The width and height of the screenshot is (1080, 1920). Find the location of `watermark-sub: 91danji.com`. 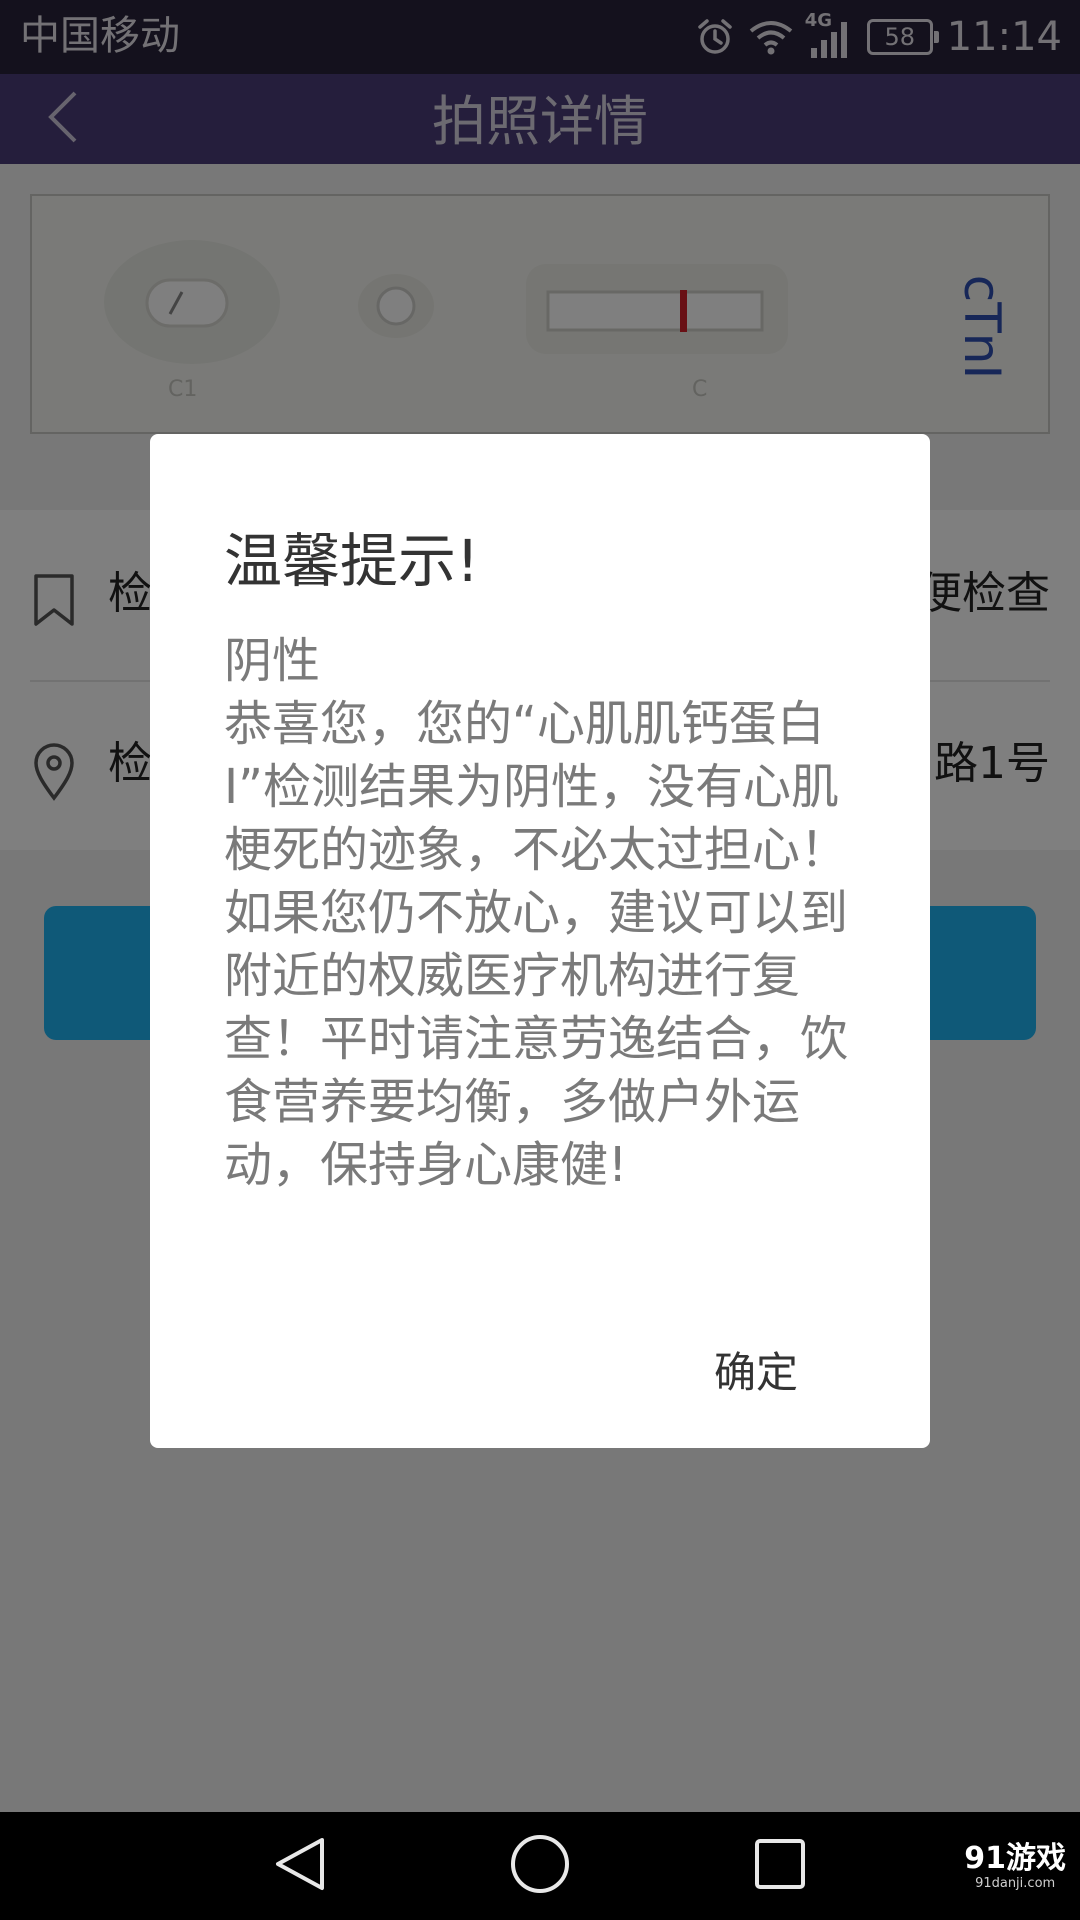

watermark-sub: 91danji.com is located at coordinates (1015, 1883).